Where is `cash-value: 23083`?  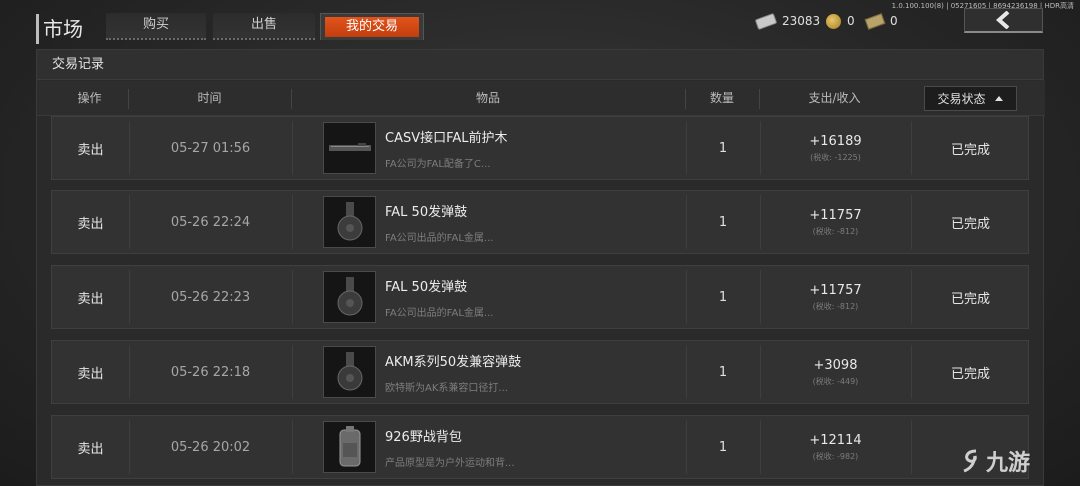 cash-value: 23083 is located at coordinates (801, 21).